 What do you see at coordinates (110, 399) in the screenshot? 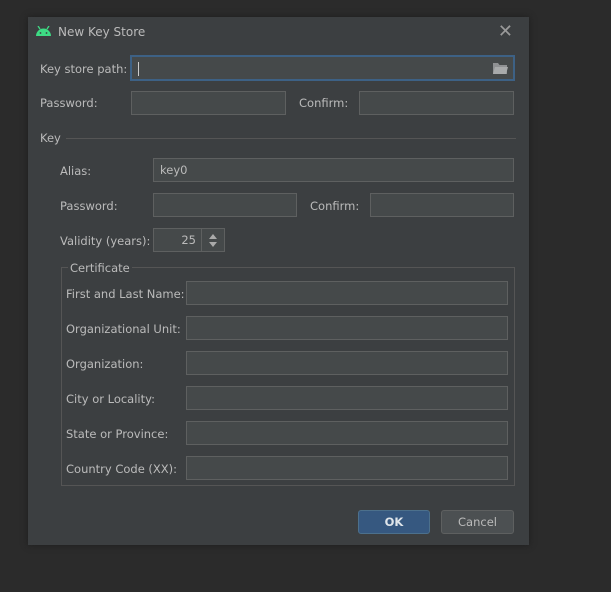
I see `certificate-field-label: City or Locality:` at bounding box center [110, 399].